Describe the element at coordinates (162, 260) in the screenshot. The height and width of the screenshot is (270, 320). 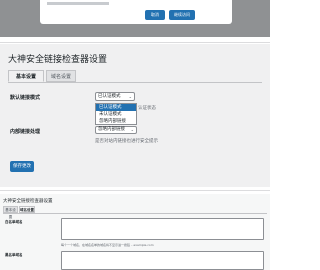
I see `blacklist-textarea` at that location.